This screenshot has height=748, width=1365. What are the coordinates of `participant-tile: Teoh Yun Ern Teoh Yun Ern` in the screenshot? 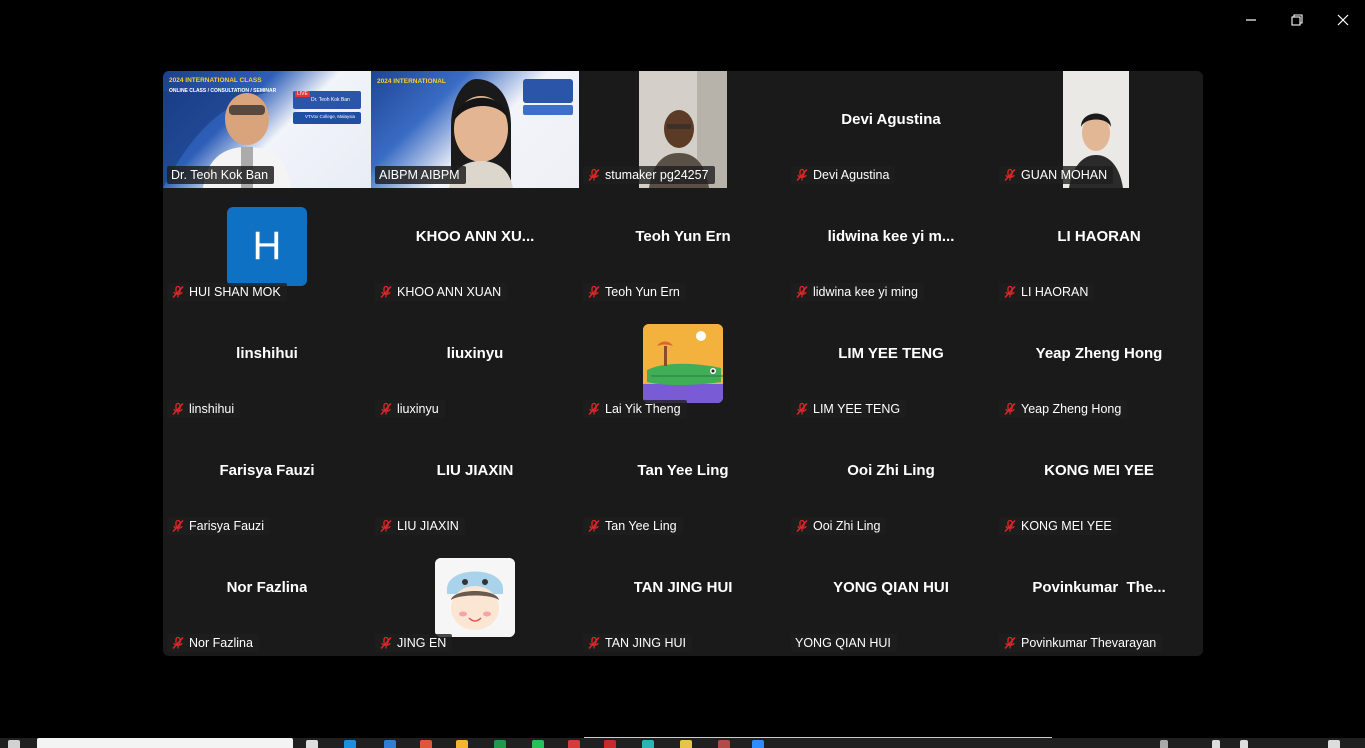 It's located at (683, 246).